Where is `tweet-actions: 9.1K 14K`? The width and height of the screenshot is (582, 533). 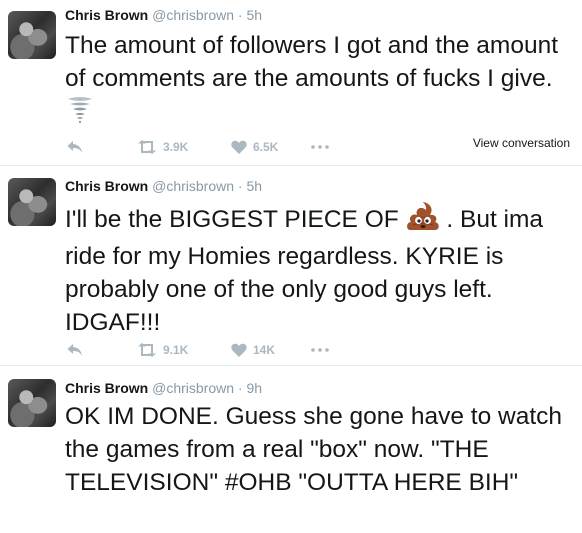
tweet-actions: 9.1K 14K is located at coordinates (215, 350).